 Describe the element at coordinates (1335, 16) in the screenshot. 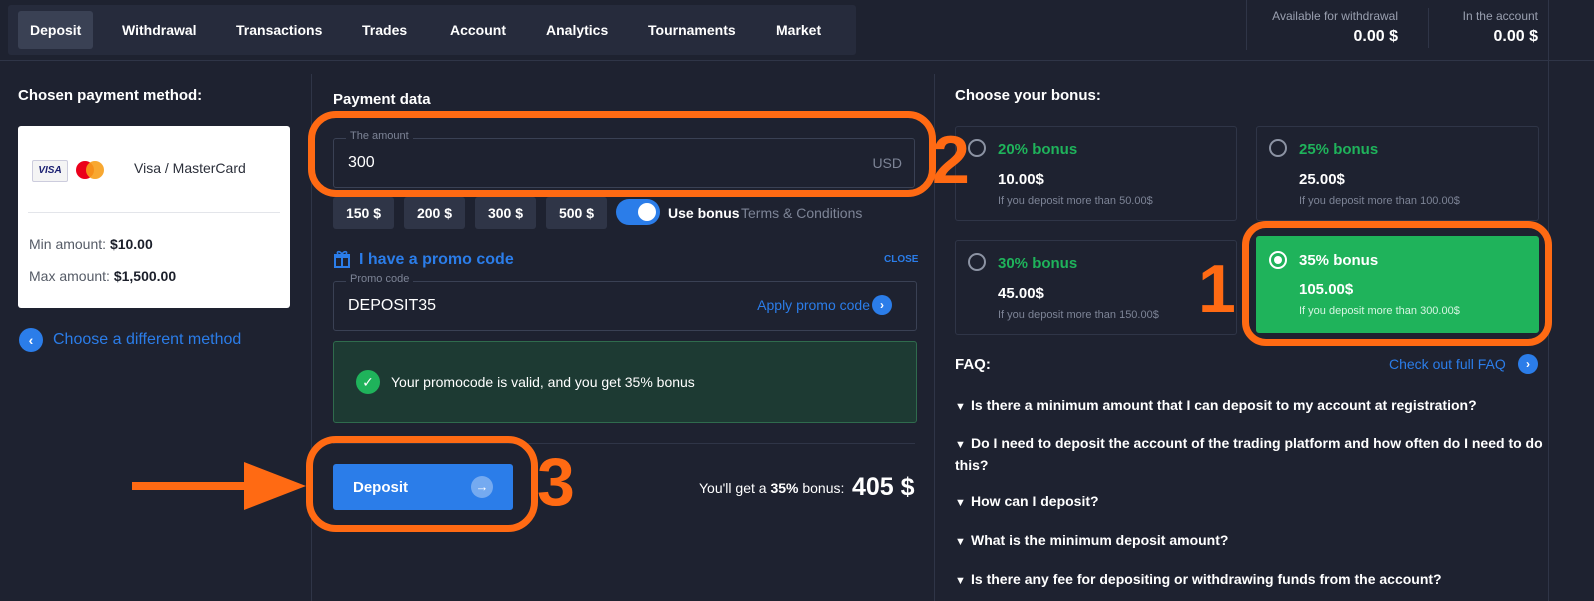

I see `withdrawal-label: Available for withdrawal` at that location.